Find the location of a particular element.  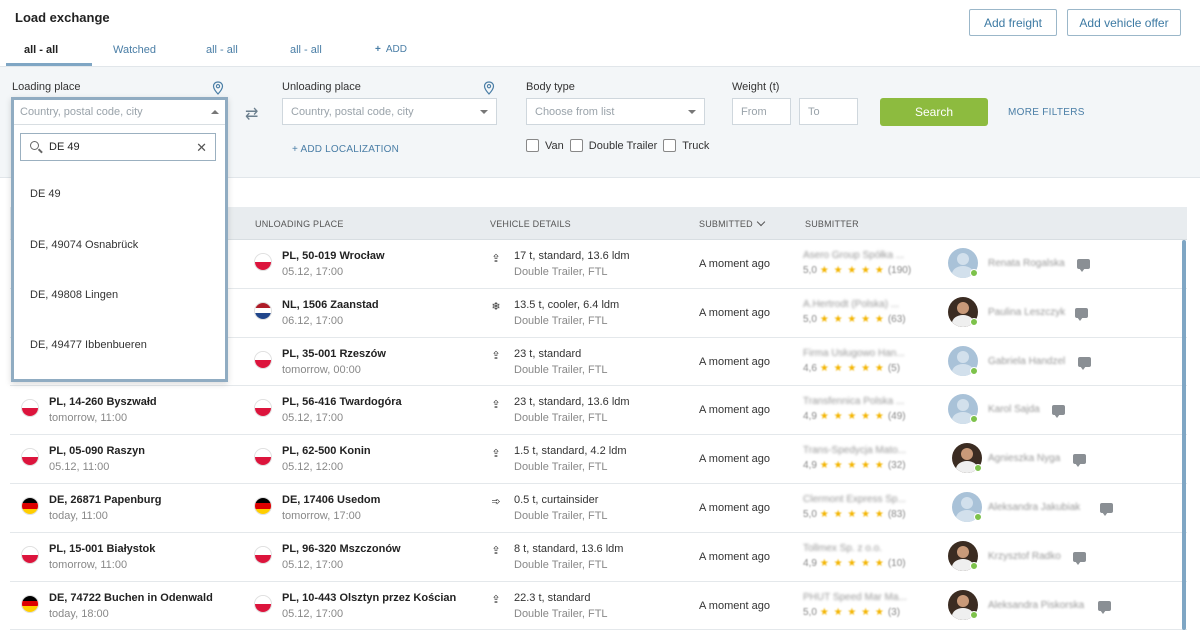

tab-all-all-1: all - all is located at coordinates (41, 50).